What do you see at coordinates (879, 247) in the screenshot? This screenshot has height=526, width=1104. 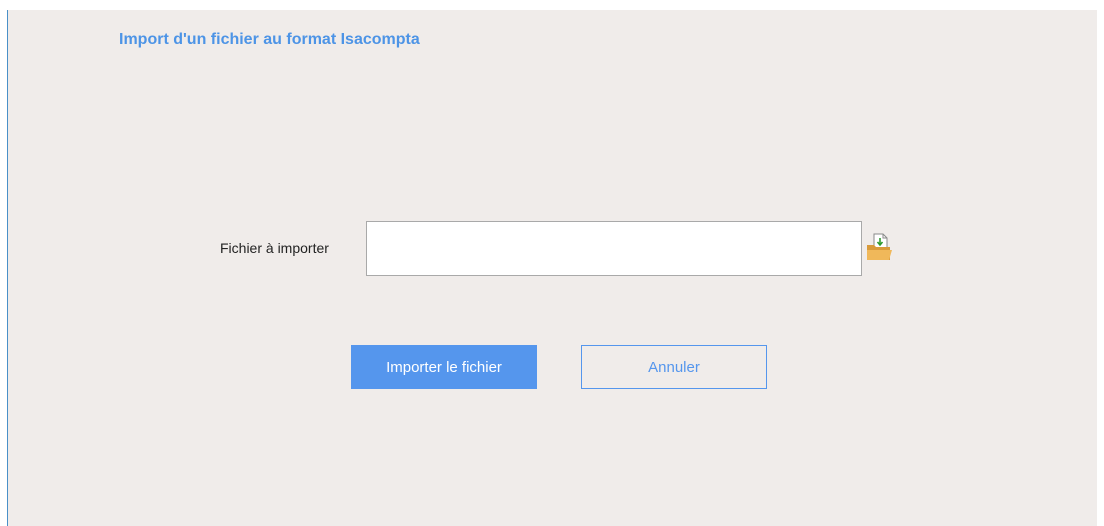 I see `folder-open-icon` at bounding box center [879, 247].